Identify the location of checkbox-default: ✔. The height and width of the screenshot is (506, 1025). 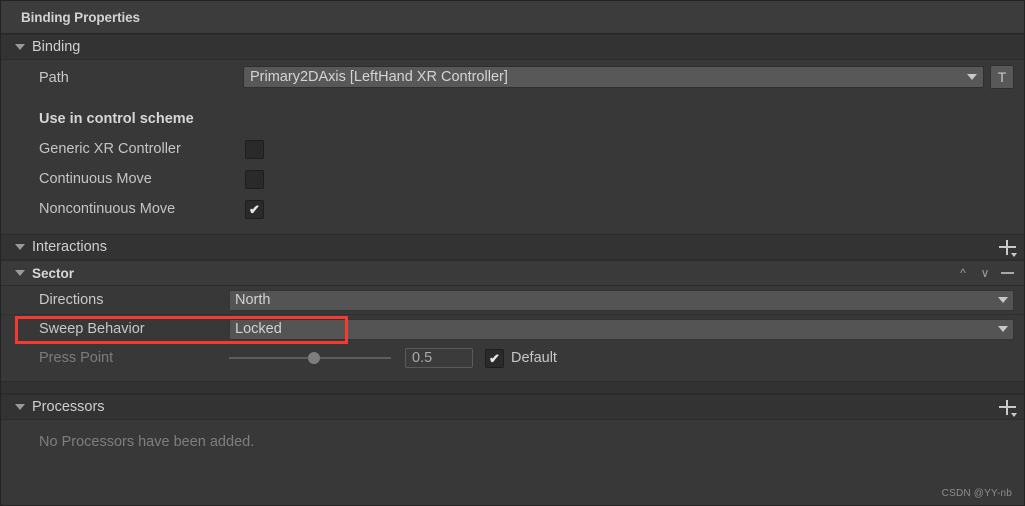
(494, 358).